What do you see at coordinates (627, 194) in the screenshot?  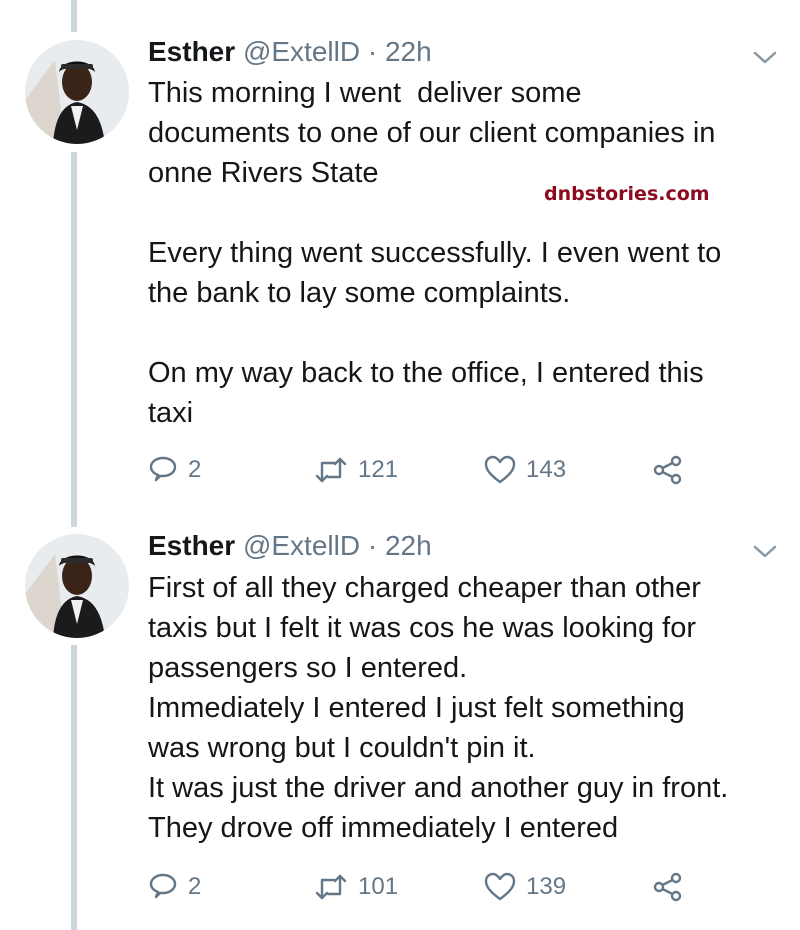 I see `watermark: dnbstories.com` at bounding box center [627, 194].